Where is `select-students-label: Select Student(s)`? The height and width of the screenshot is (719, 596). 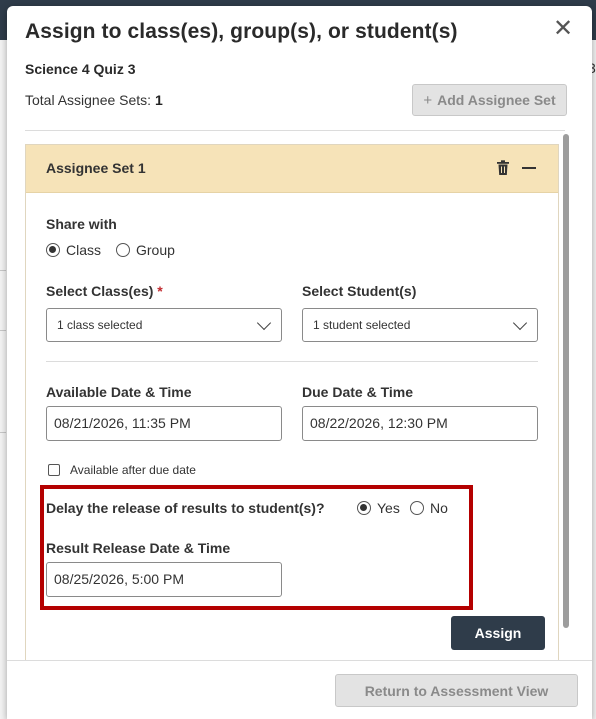 select-students-label: Select Student(s) is located at coordinates (359, 291).